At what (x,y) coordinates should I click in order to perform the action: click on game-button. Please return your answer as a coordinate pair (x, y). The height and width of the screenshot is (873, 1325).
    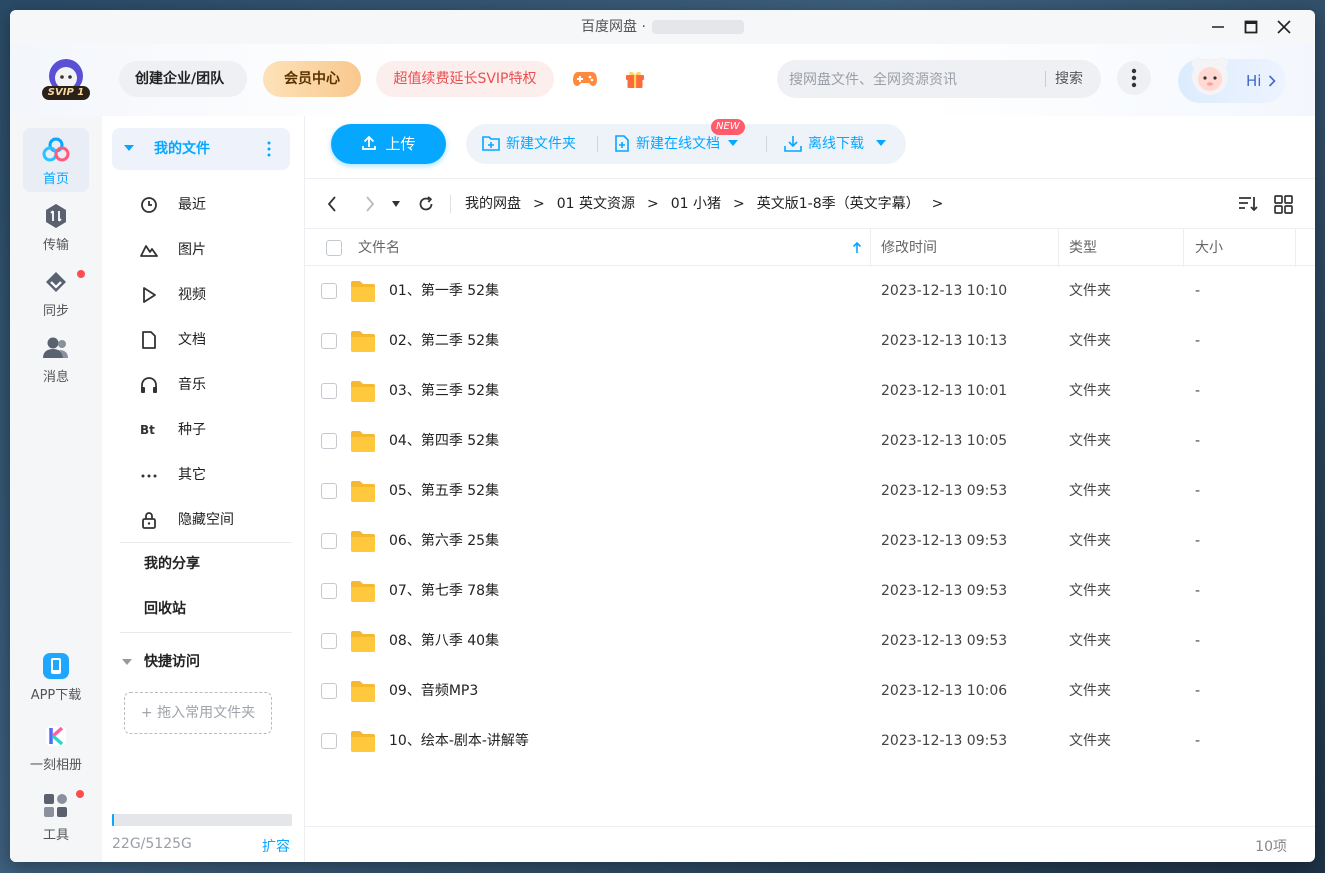
    Looking at the image, I should click on (585, 79).